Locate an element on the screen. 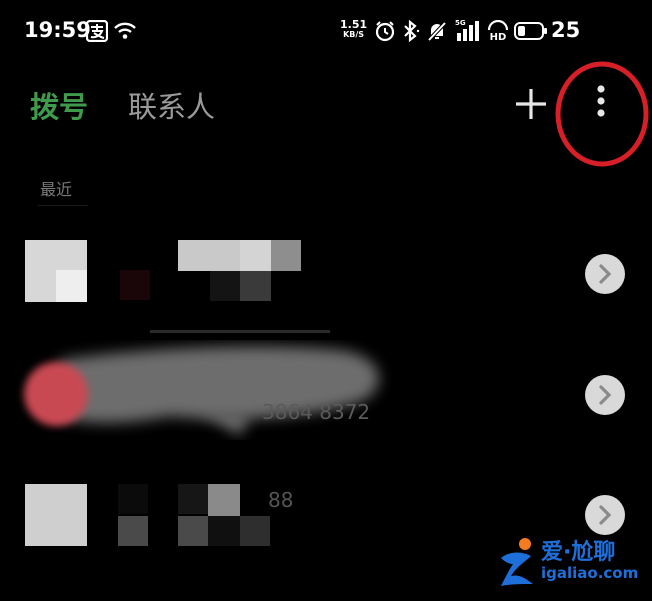  signal-icon is located at coordinates (468, 31).